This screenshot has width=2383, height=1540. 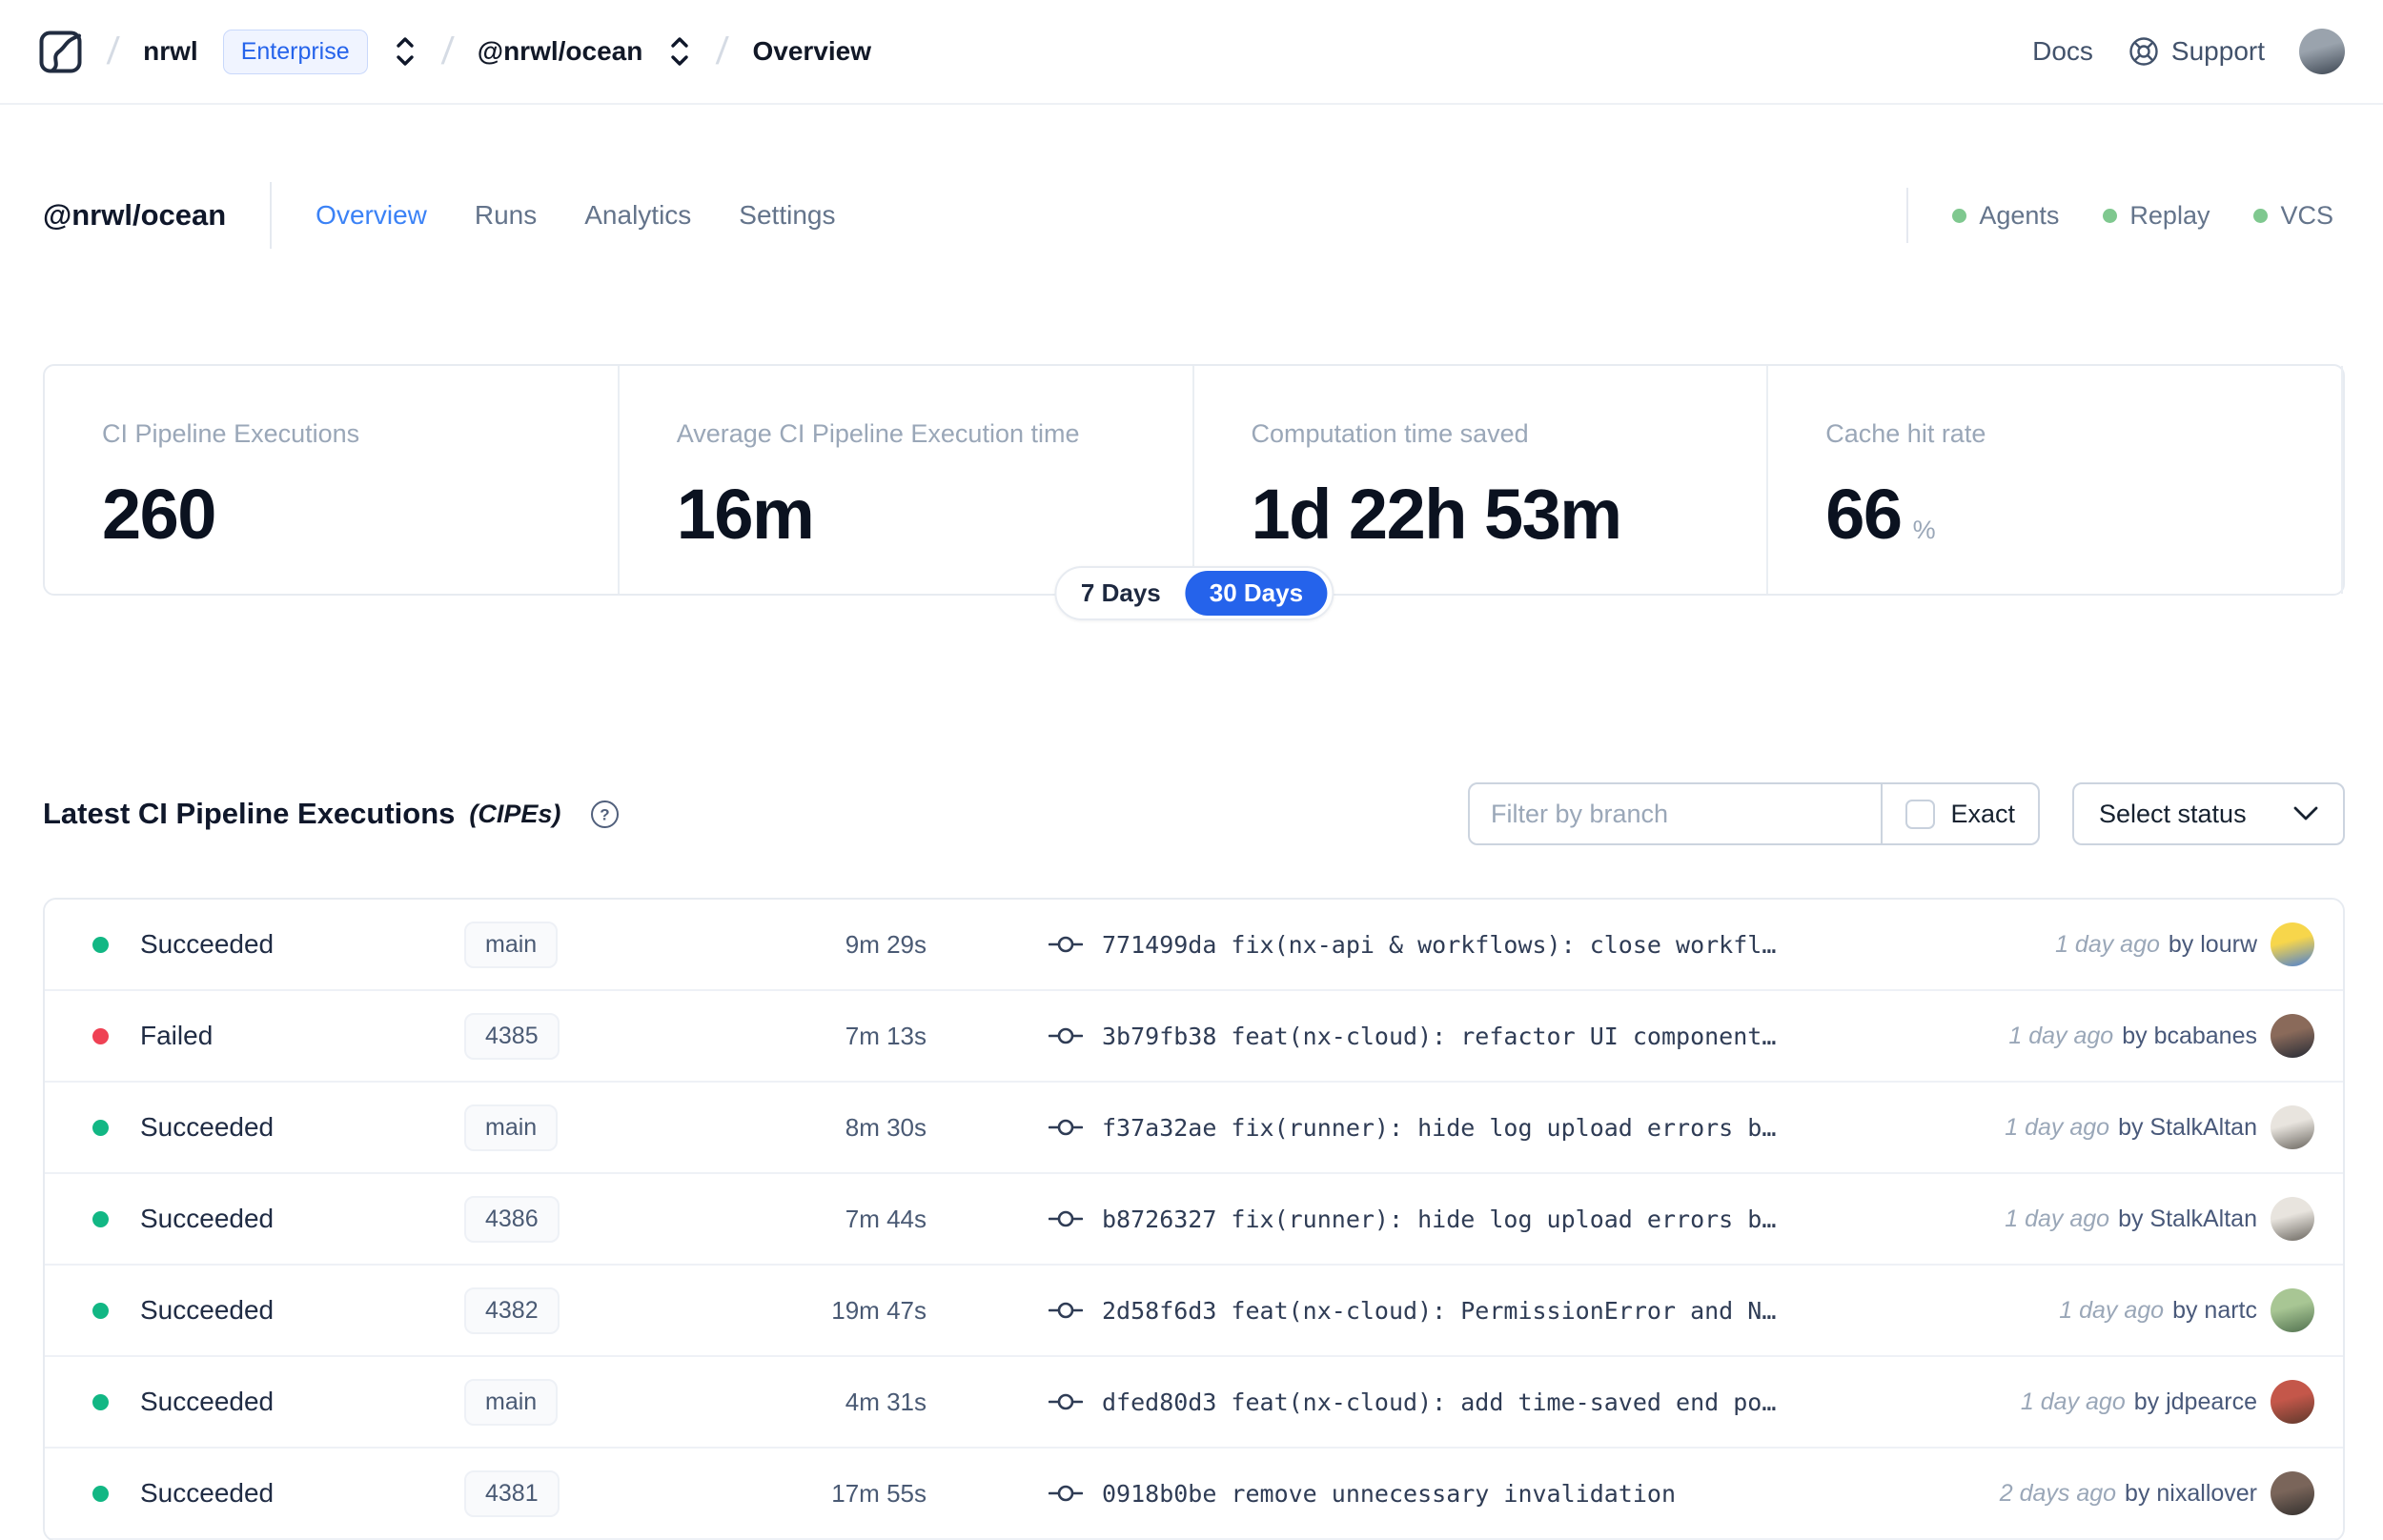 I want to click on tab-analytics: Analytics, so click(x=638, y=215).